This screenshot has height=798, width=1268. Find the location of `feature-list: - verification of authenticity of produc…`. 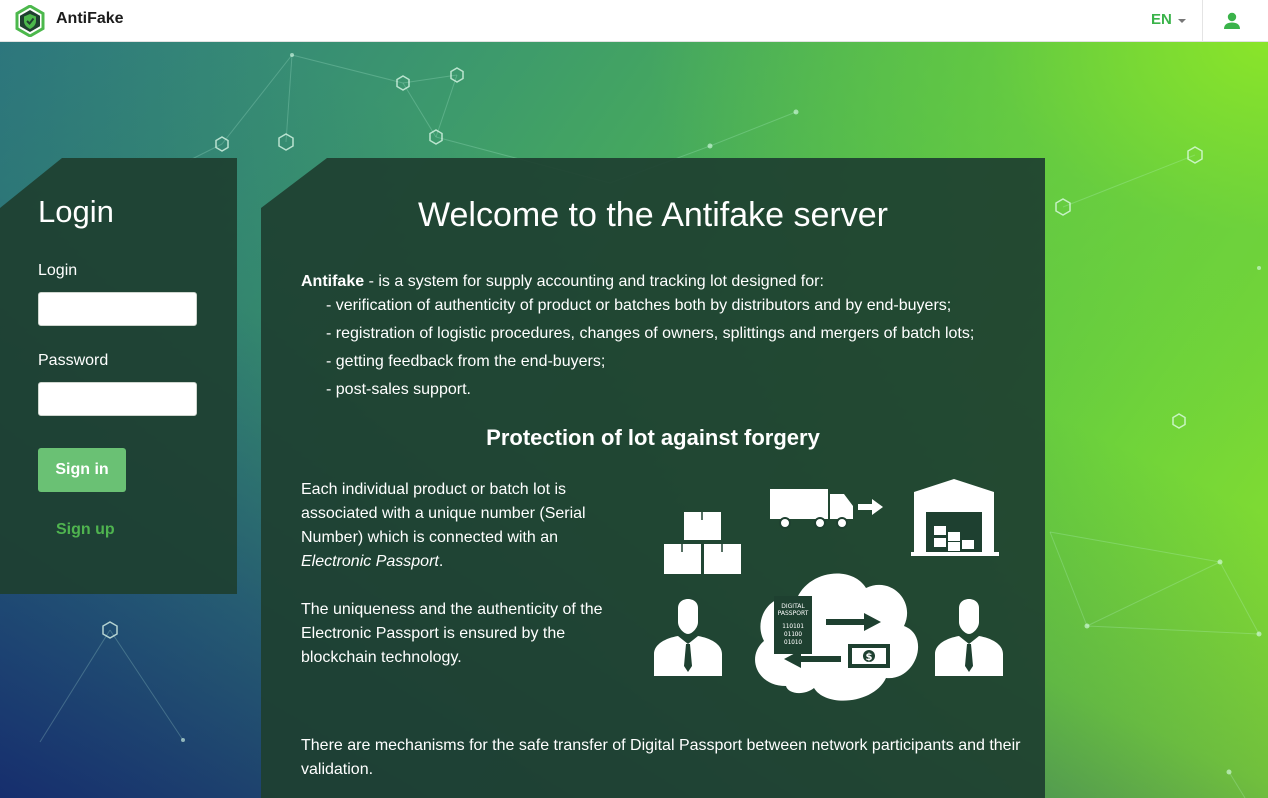

feature-list: - verification of authenticity of produc… is located at coordinates (676, 348).